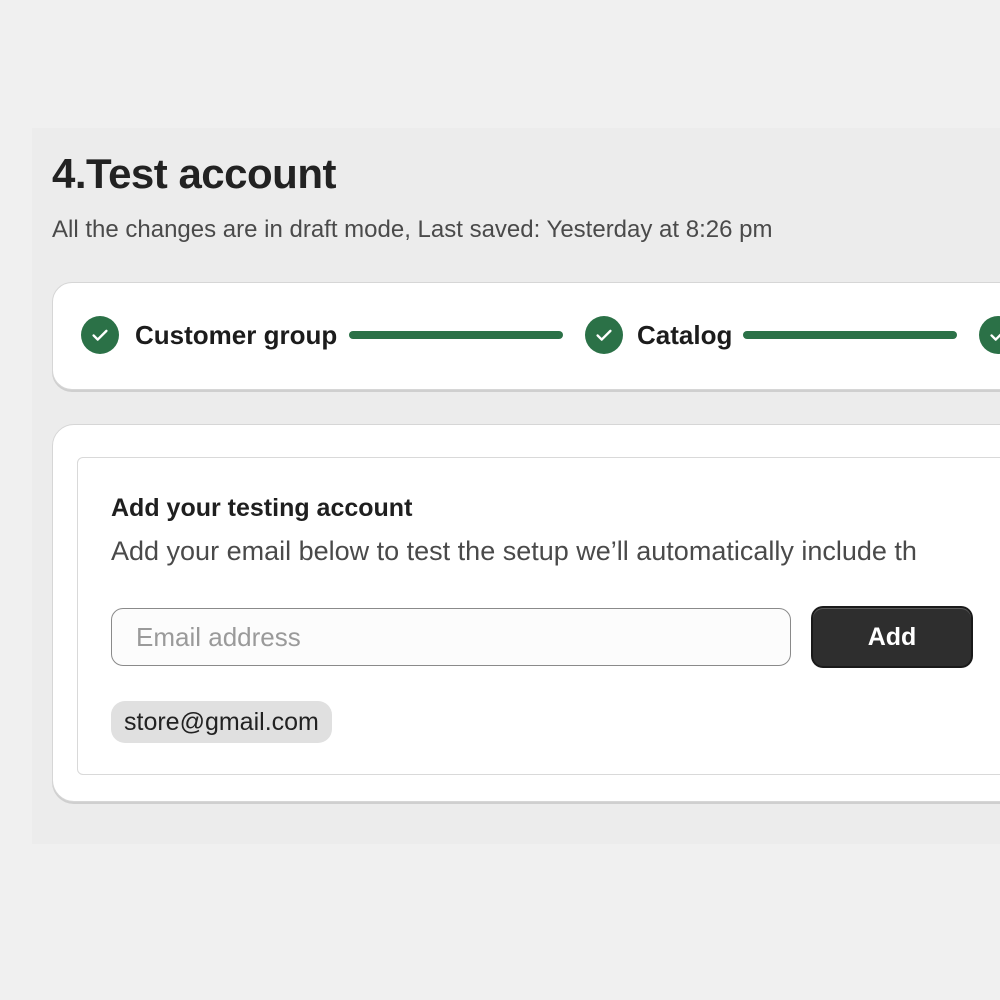 This screenshot has width=1000, height=1000. I want to click on test-email-text: store@gmail.com, so click(221, 721).